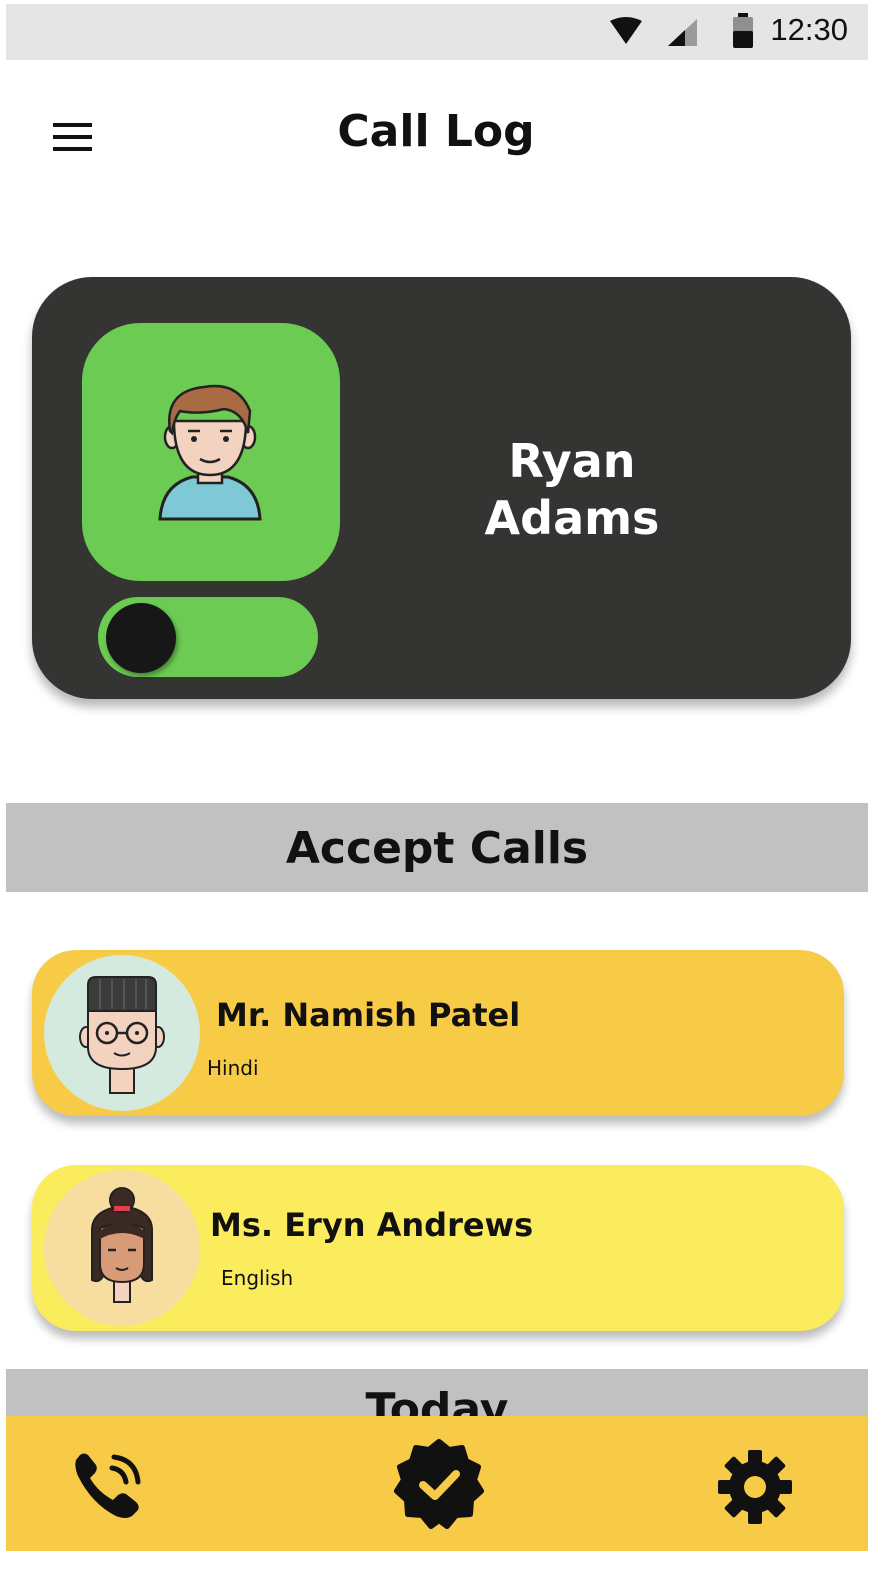 This screenshot has width=880, height=1580. What do you see at coordinates (437, 32) in the screenshot?
I see `status-bar: 12:30` at bounding box center [437, 32].